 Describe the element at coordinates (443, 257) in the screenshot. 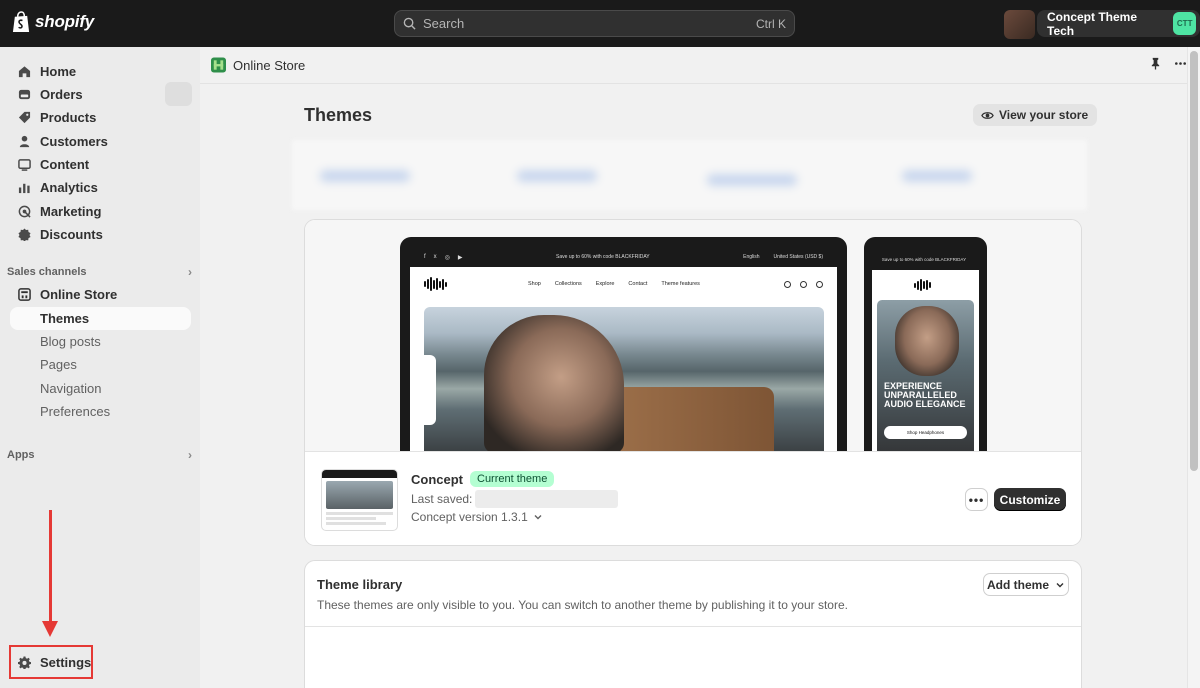

I see `social-icons: f x ◎ ▶` at that location.